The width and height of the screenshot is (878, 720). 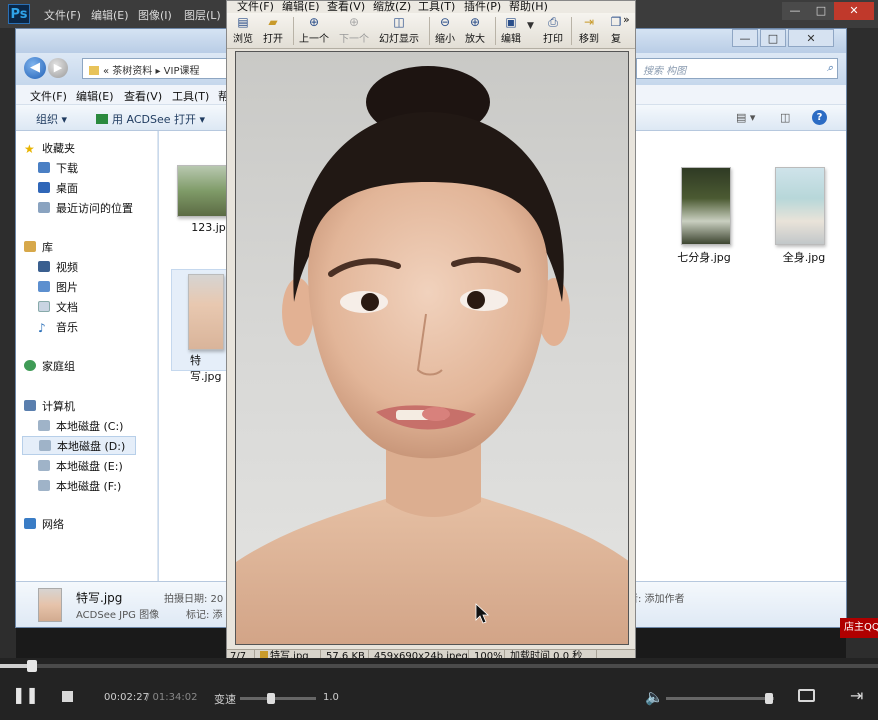 I want to click on print-label: 打印, so click(x=553, y=39).